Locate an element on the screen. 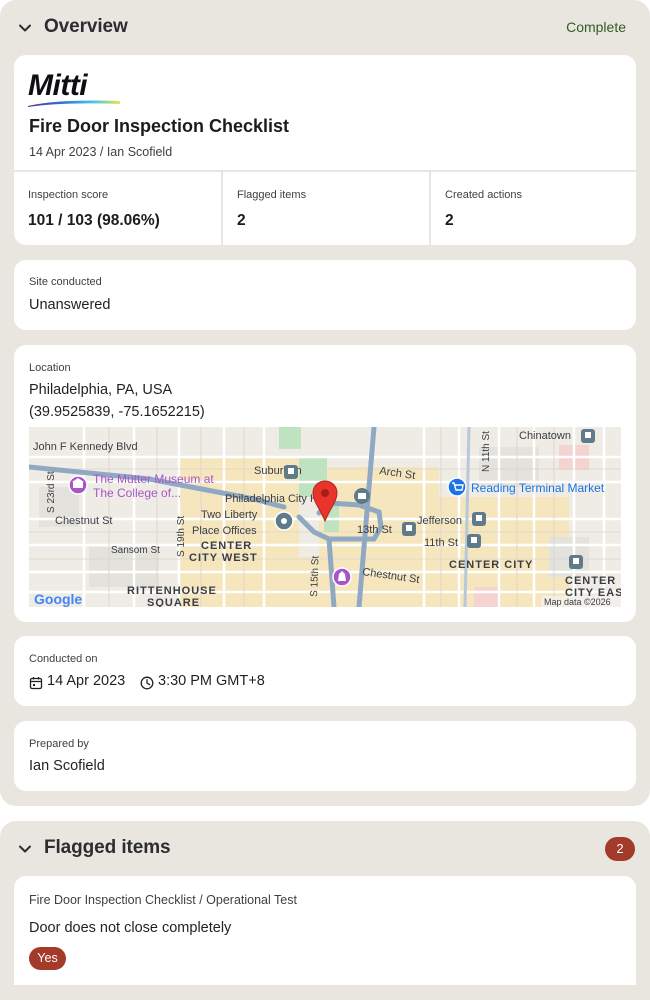 This screenshot has width=650, height=1000. place-marker-icon is located at coordinates (284, 521).